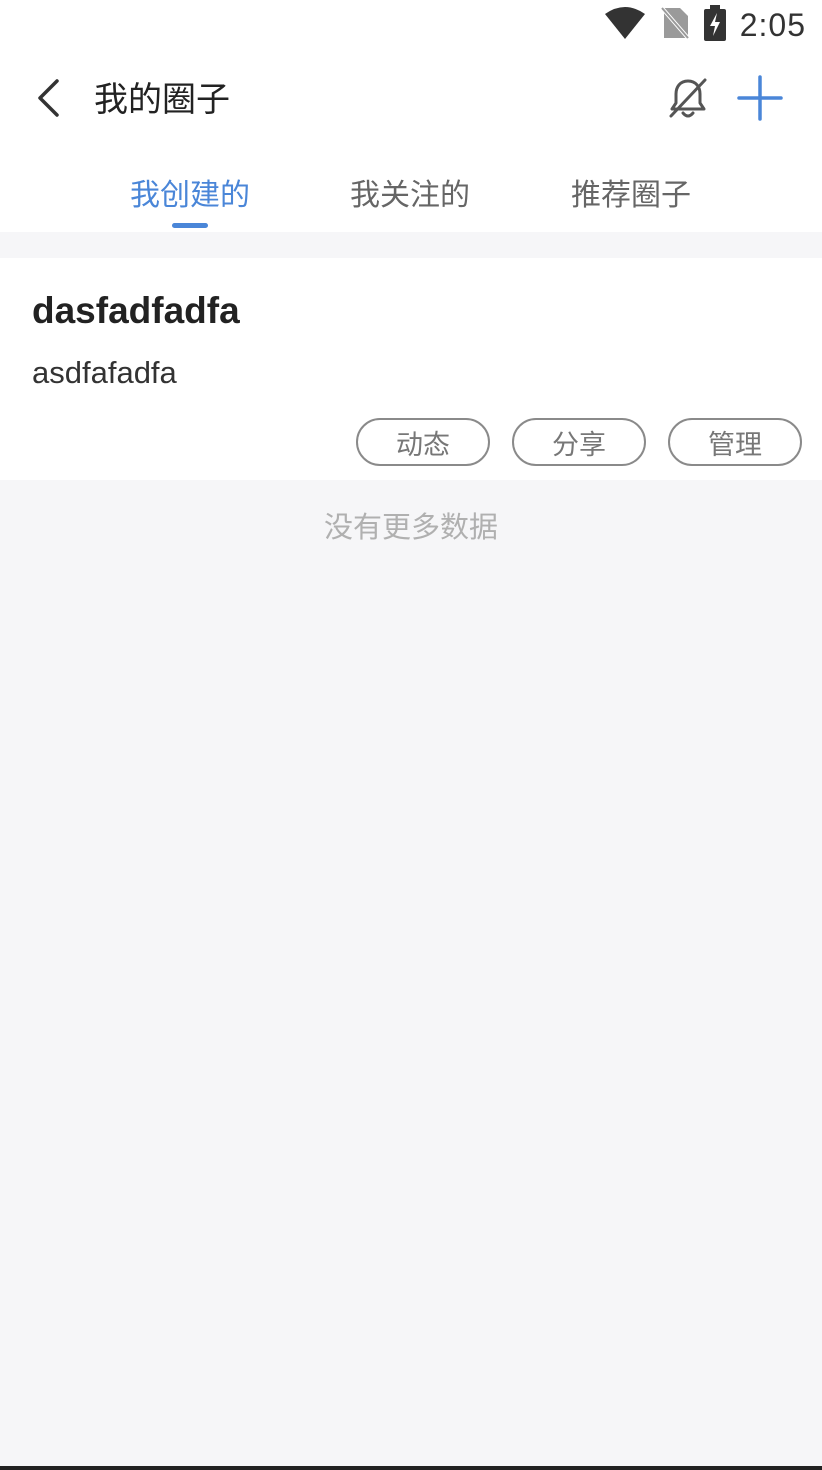 This screenshot has width=822, height=1470. What do you see at coordinates (190, 225) in the screenshot?
I see `active-tab-indicator` at bounding box center [190, 225].